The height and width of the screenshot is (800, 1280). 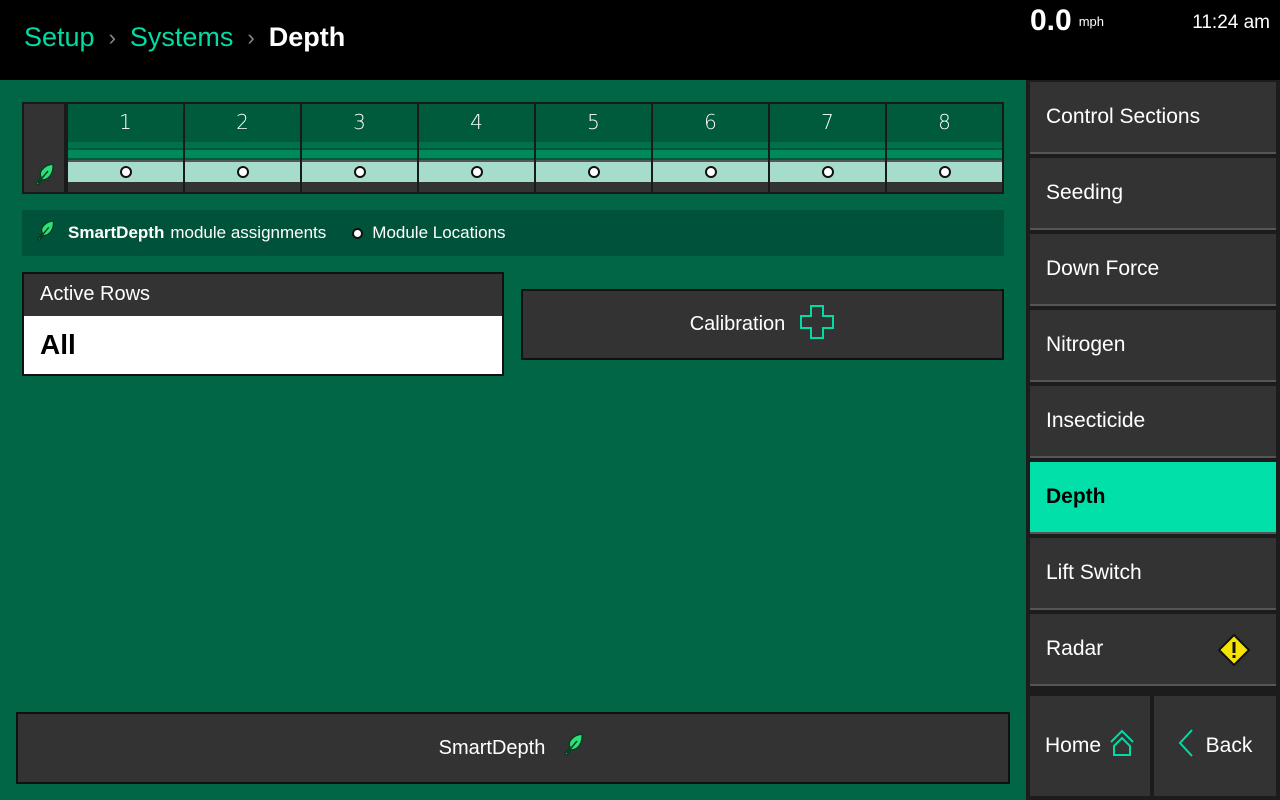 What do you see at coordinates (263, 295) in the screenshot?
I see `active-rows-label: Active Rows` at bounding box center [263, 295].